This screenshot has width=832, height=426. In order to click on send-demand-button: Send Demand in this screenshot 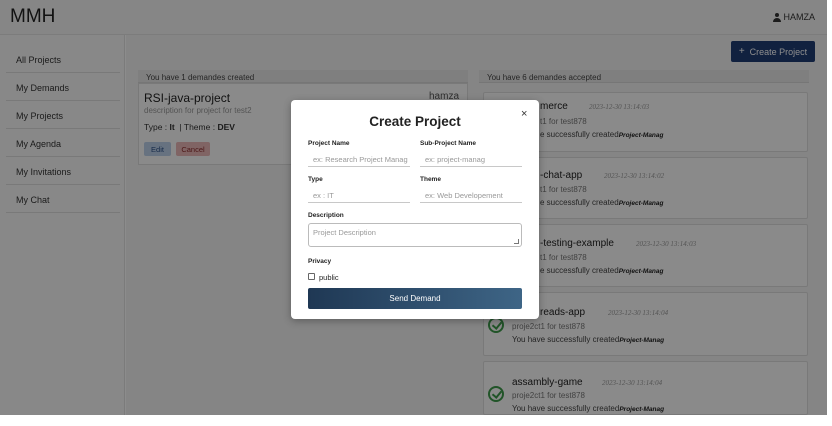, I will do `click(415, 298)`.